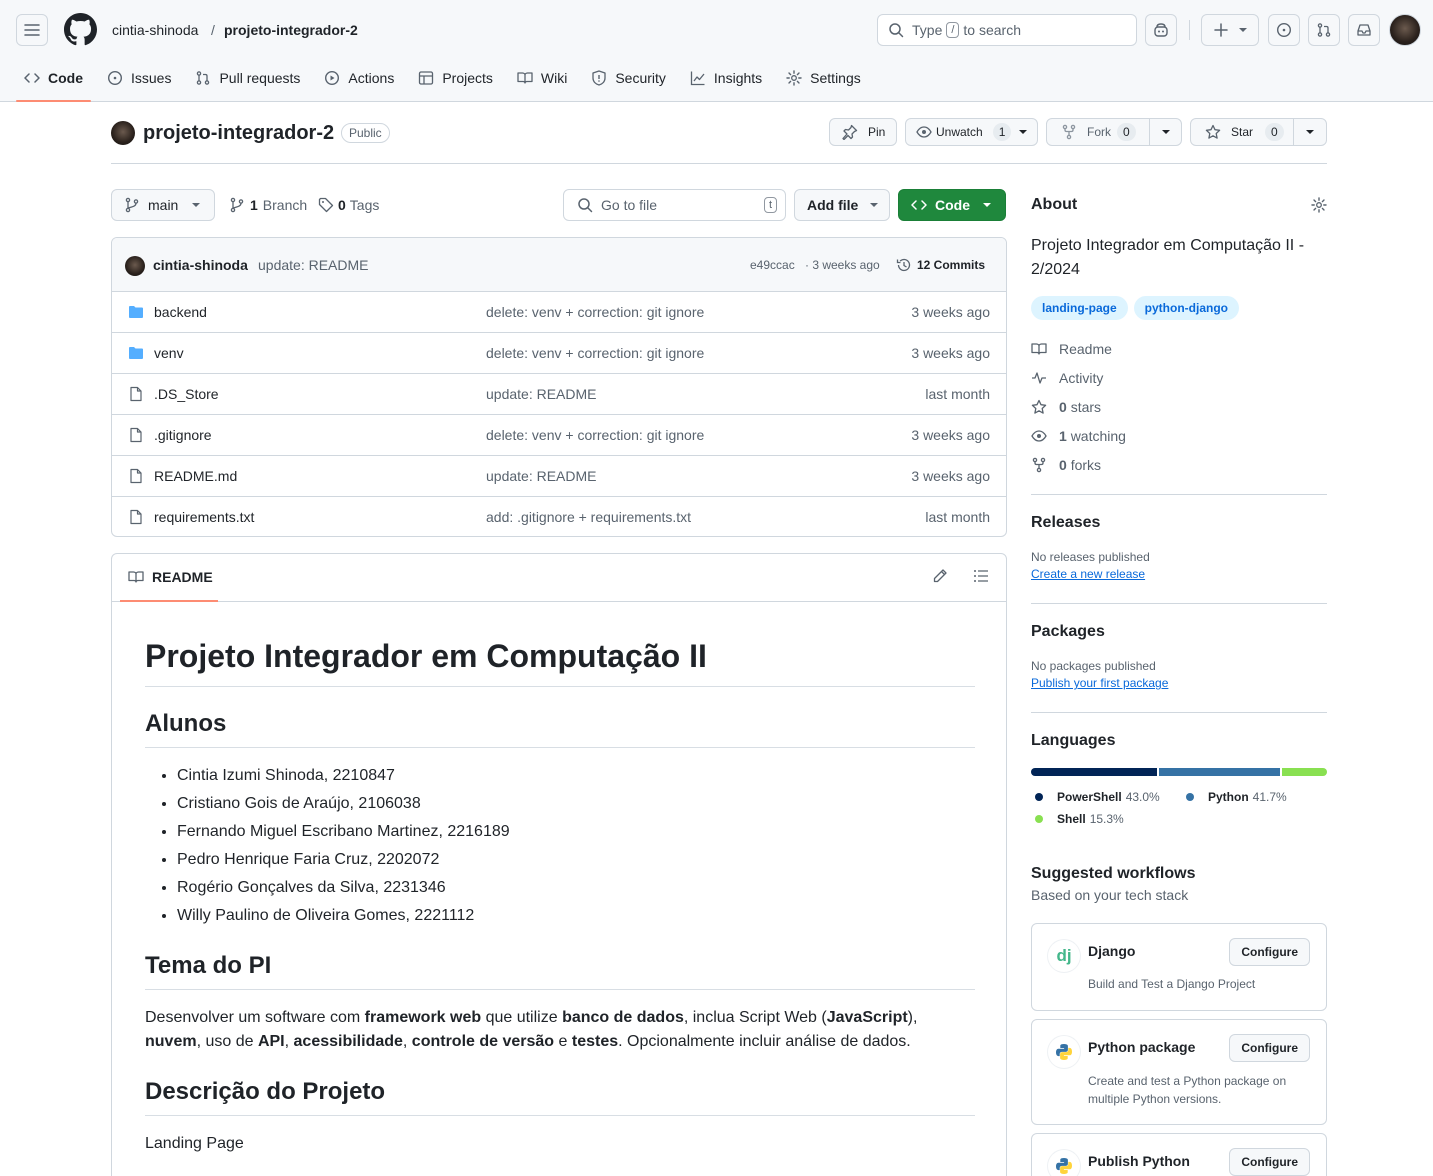 Image resolution: width=1433 pixels, height=1176 pixels. What do you see at coordinates (53, 84) in the screenshot?
I see `tab-code: Code` at bounding box center [53, 84].